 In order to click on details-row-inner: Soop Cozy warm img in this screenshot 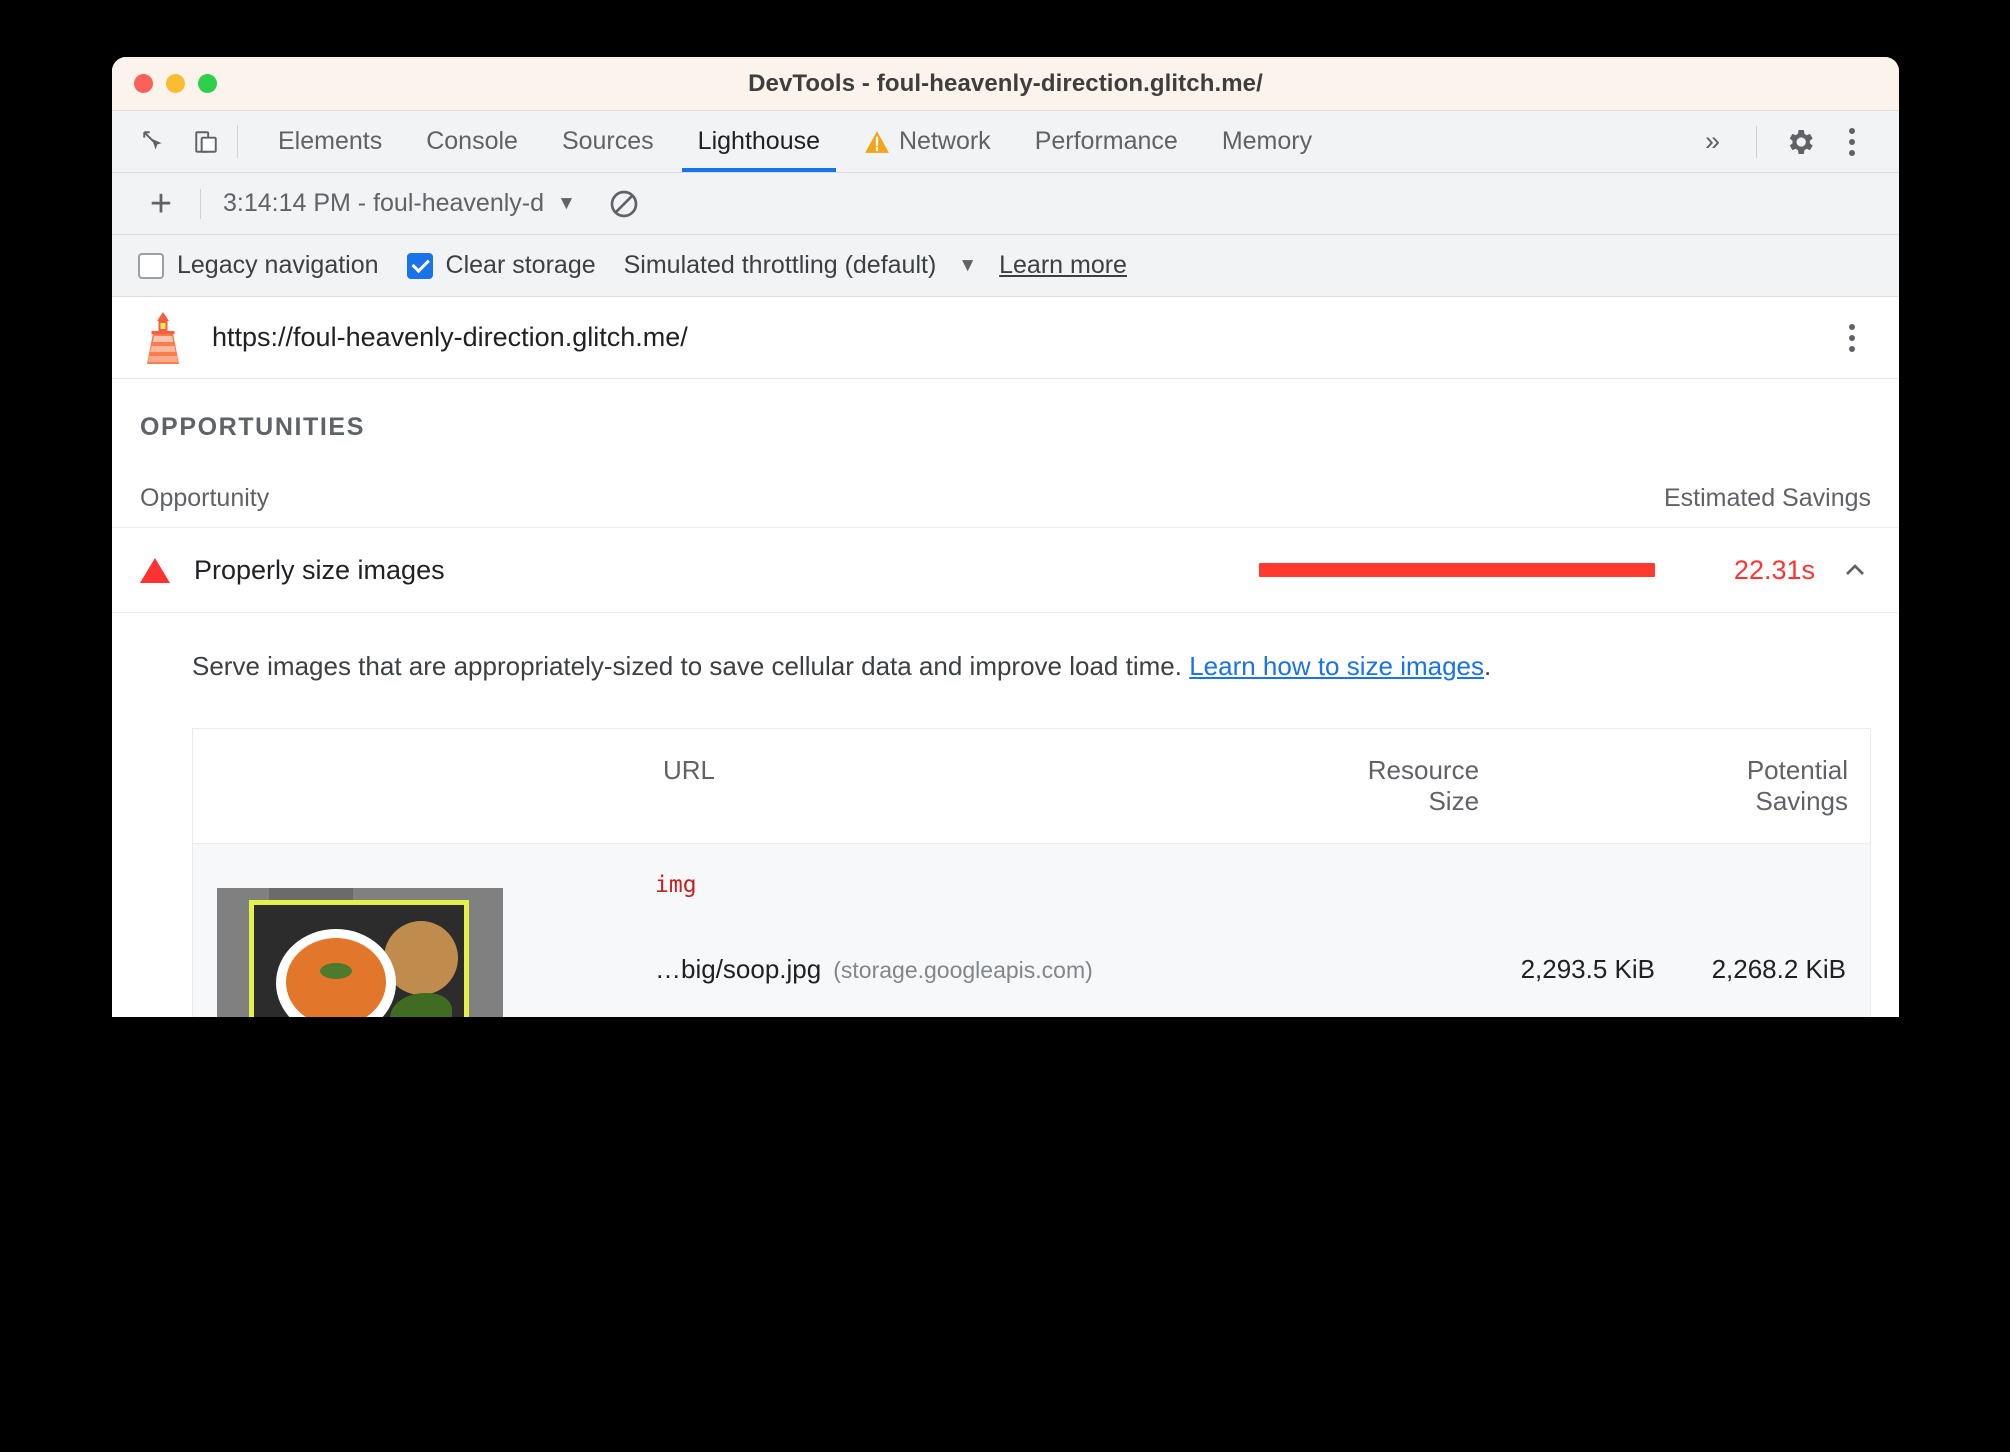, I will do `click(1031, 930)`.